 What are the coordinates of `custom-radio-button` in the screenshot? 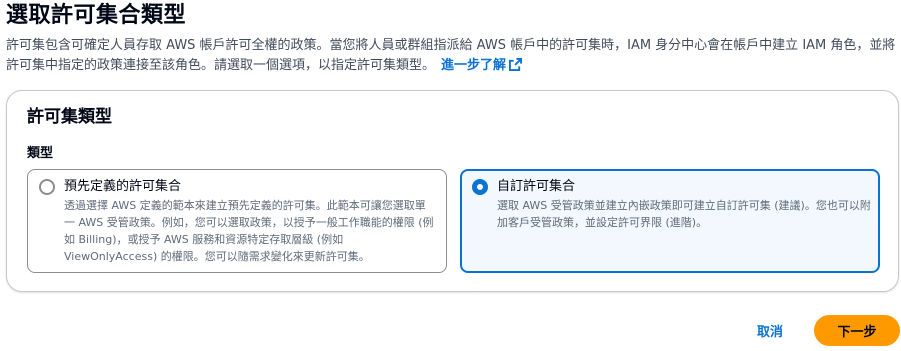 It's located at (480, 187).